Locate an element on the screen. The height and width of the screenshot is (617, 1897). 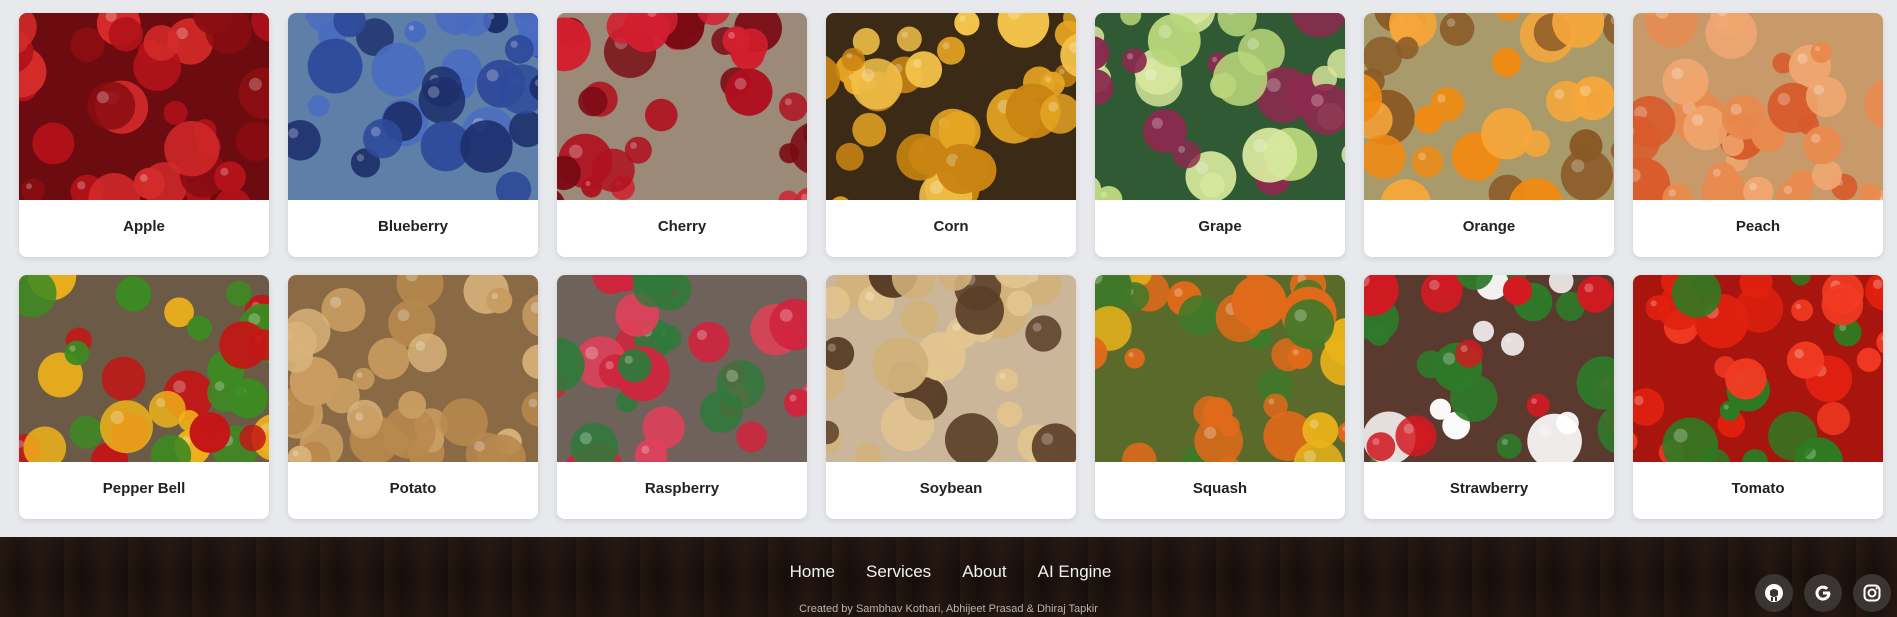
crop-card-corn: Corn is located at coordinates (951, 135).